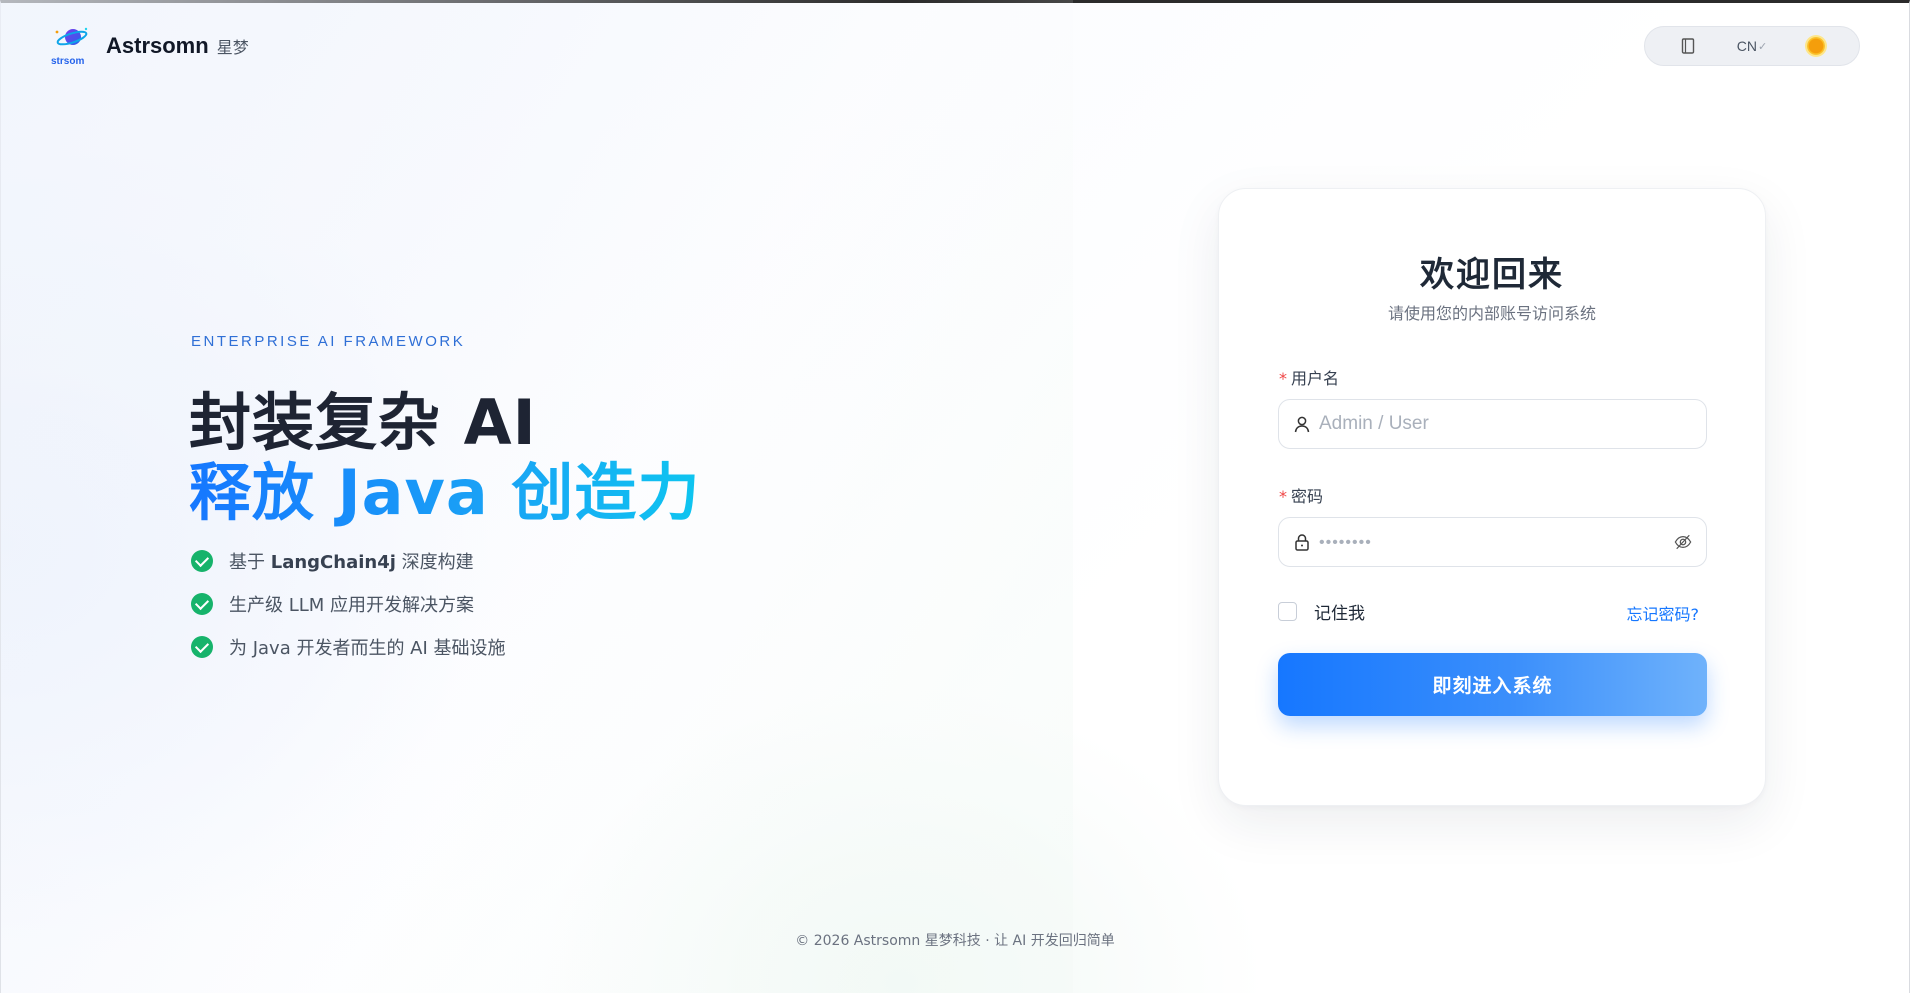  Describe the element at coordinates (328, 341) in the screenshot. I see `hero-eyebrow: ENTERPRISE AI FRAMEWORK` at that location.